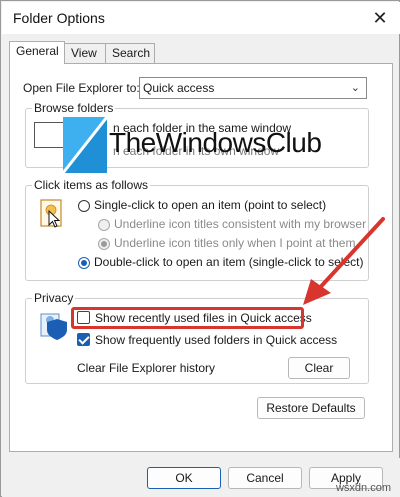 Image resolution: width=400 pixels, height=497 pixels. What do you see at coordinates (104, 225) in the screenshot?
I see `underline-browser-radio` at bounding box center [104, 225].